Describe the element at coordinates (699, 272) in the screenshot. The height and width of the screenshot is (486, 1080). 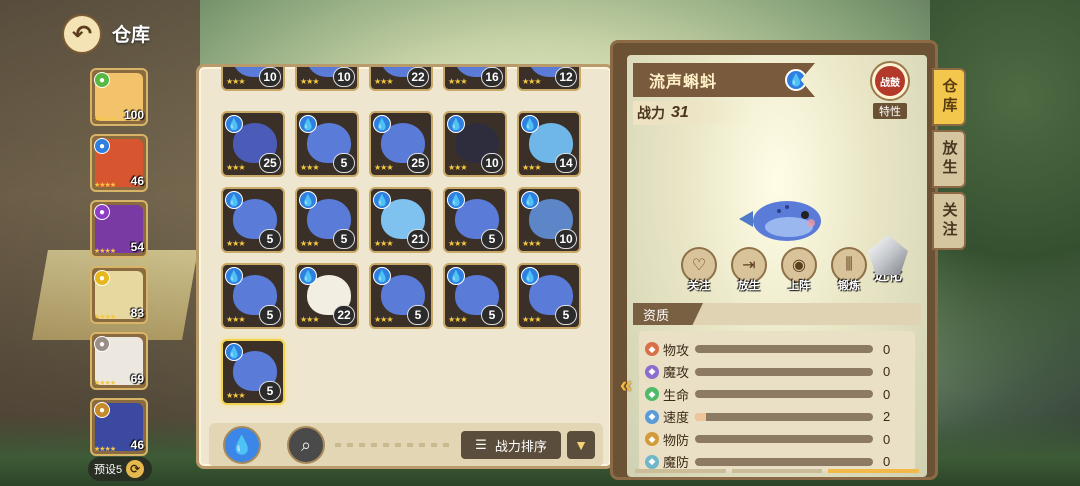
I see `follow-button: ♡ 关注` at that location.